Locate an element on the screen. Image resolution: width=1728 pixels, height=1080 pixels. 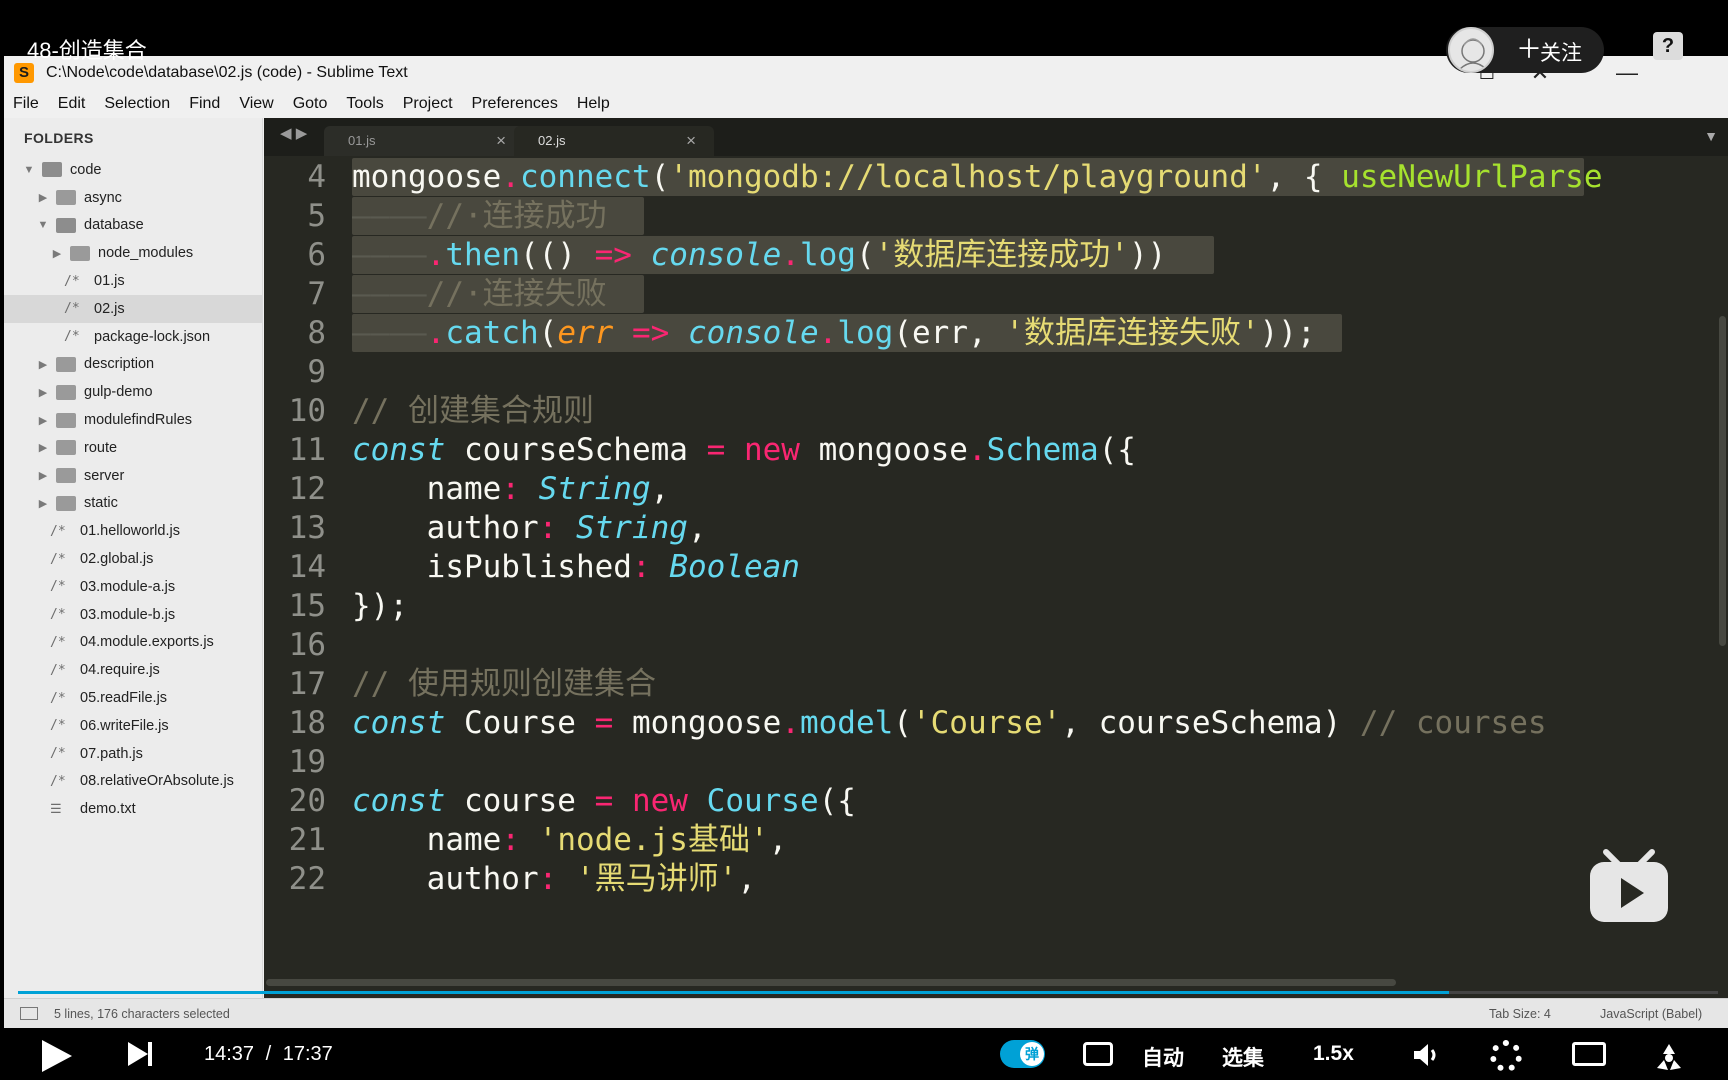
code-line: 12 name: String, is located at coordinates (996, 489).